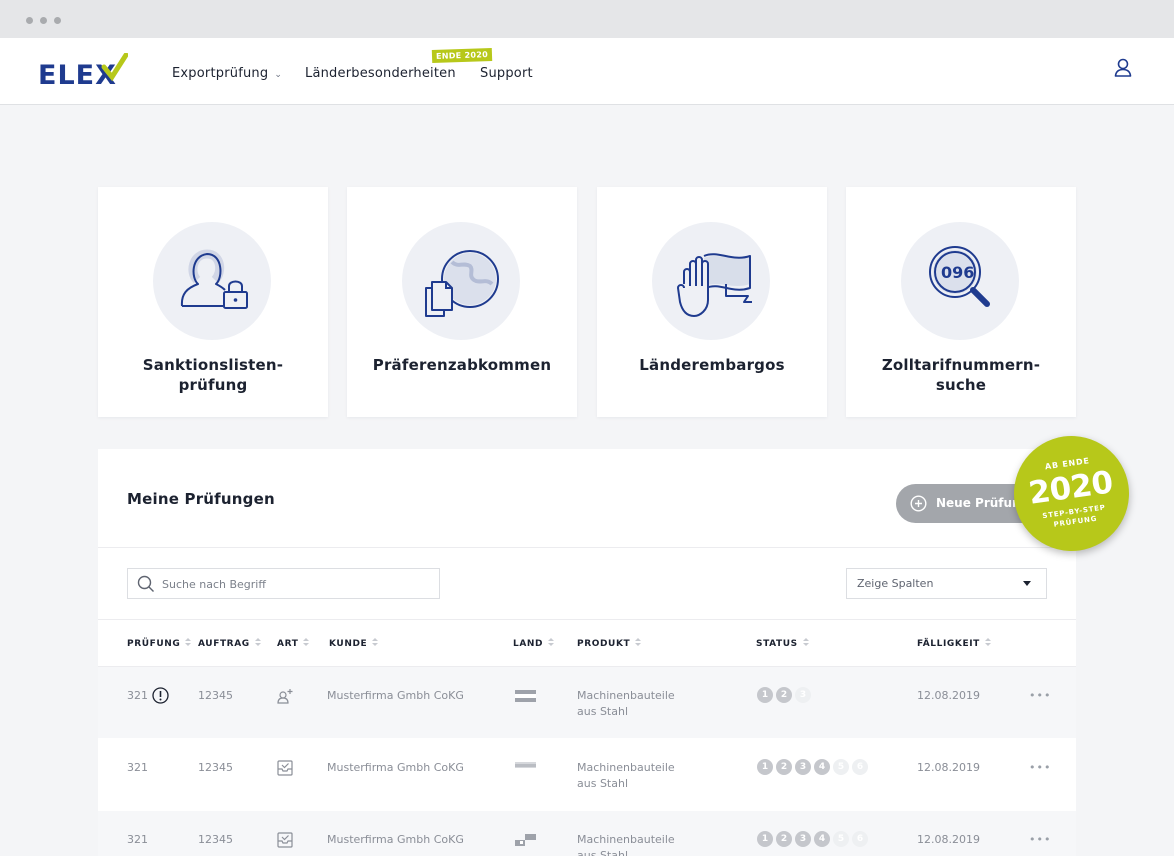  I want to click on user-lock-icon, so click(214, 279).